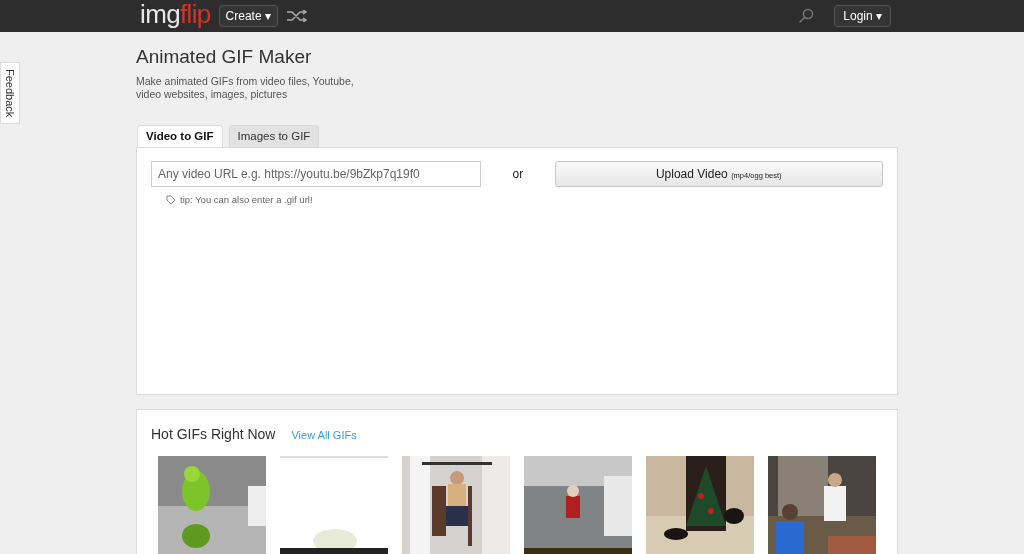  I want to click on or-label: or, so click(517, 174).